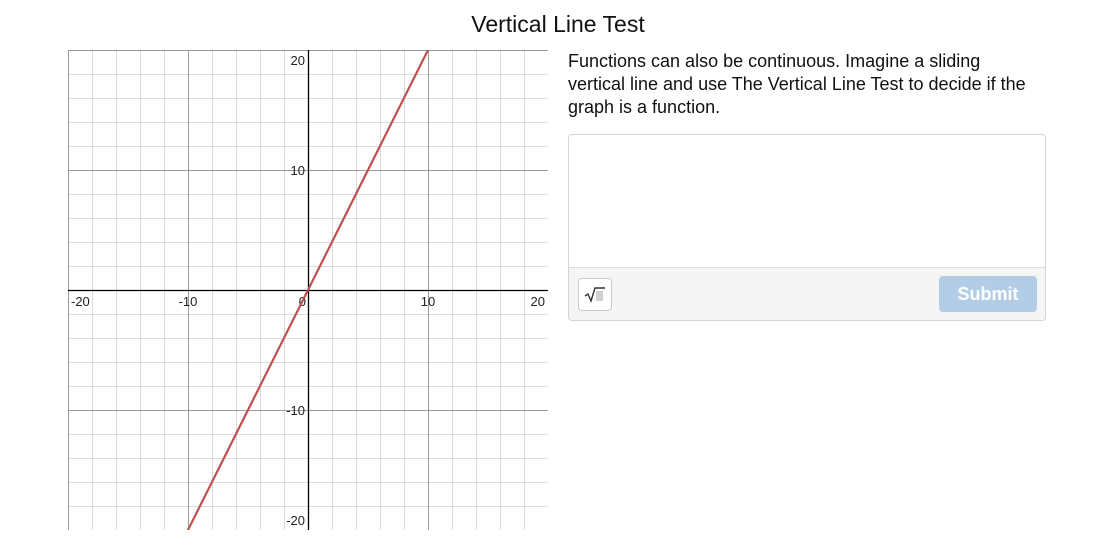 The width and height of the screenshot is (1106, 556). Describe the element at coordinates (428, 301) in the screenshot. I see `x-tick-label: 10` at that location.